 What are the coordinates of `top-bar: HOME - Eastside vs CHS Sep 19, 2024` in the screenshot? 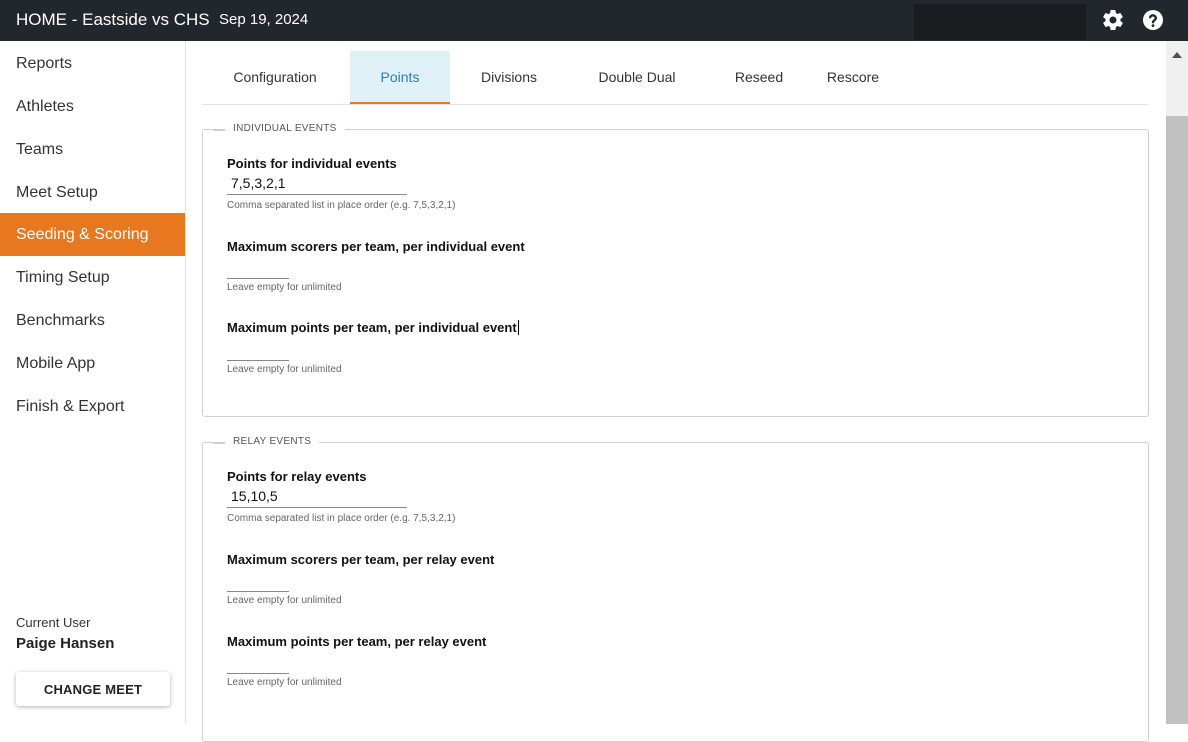 It's located at (594, 20).